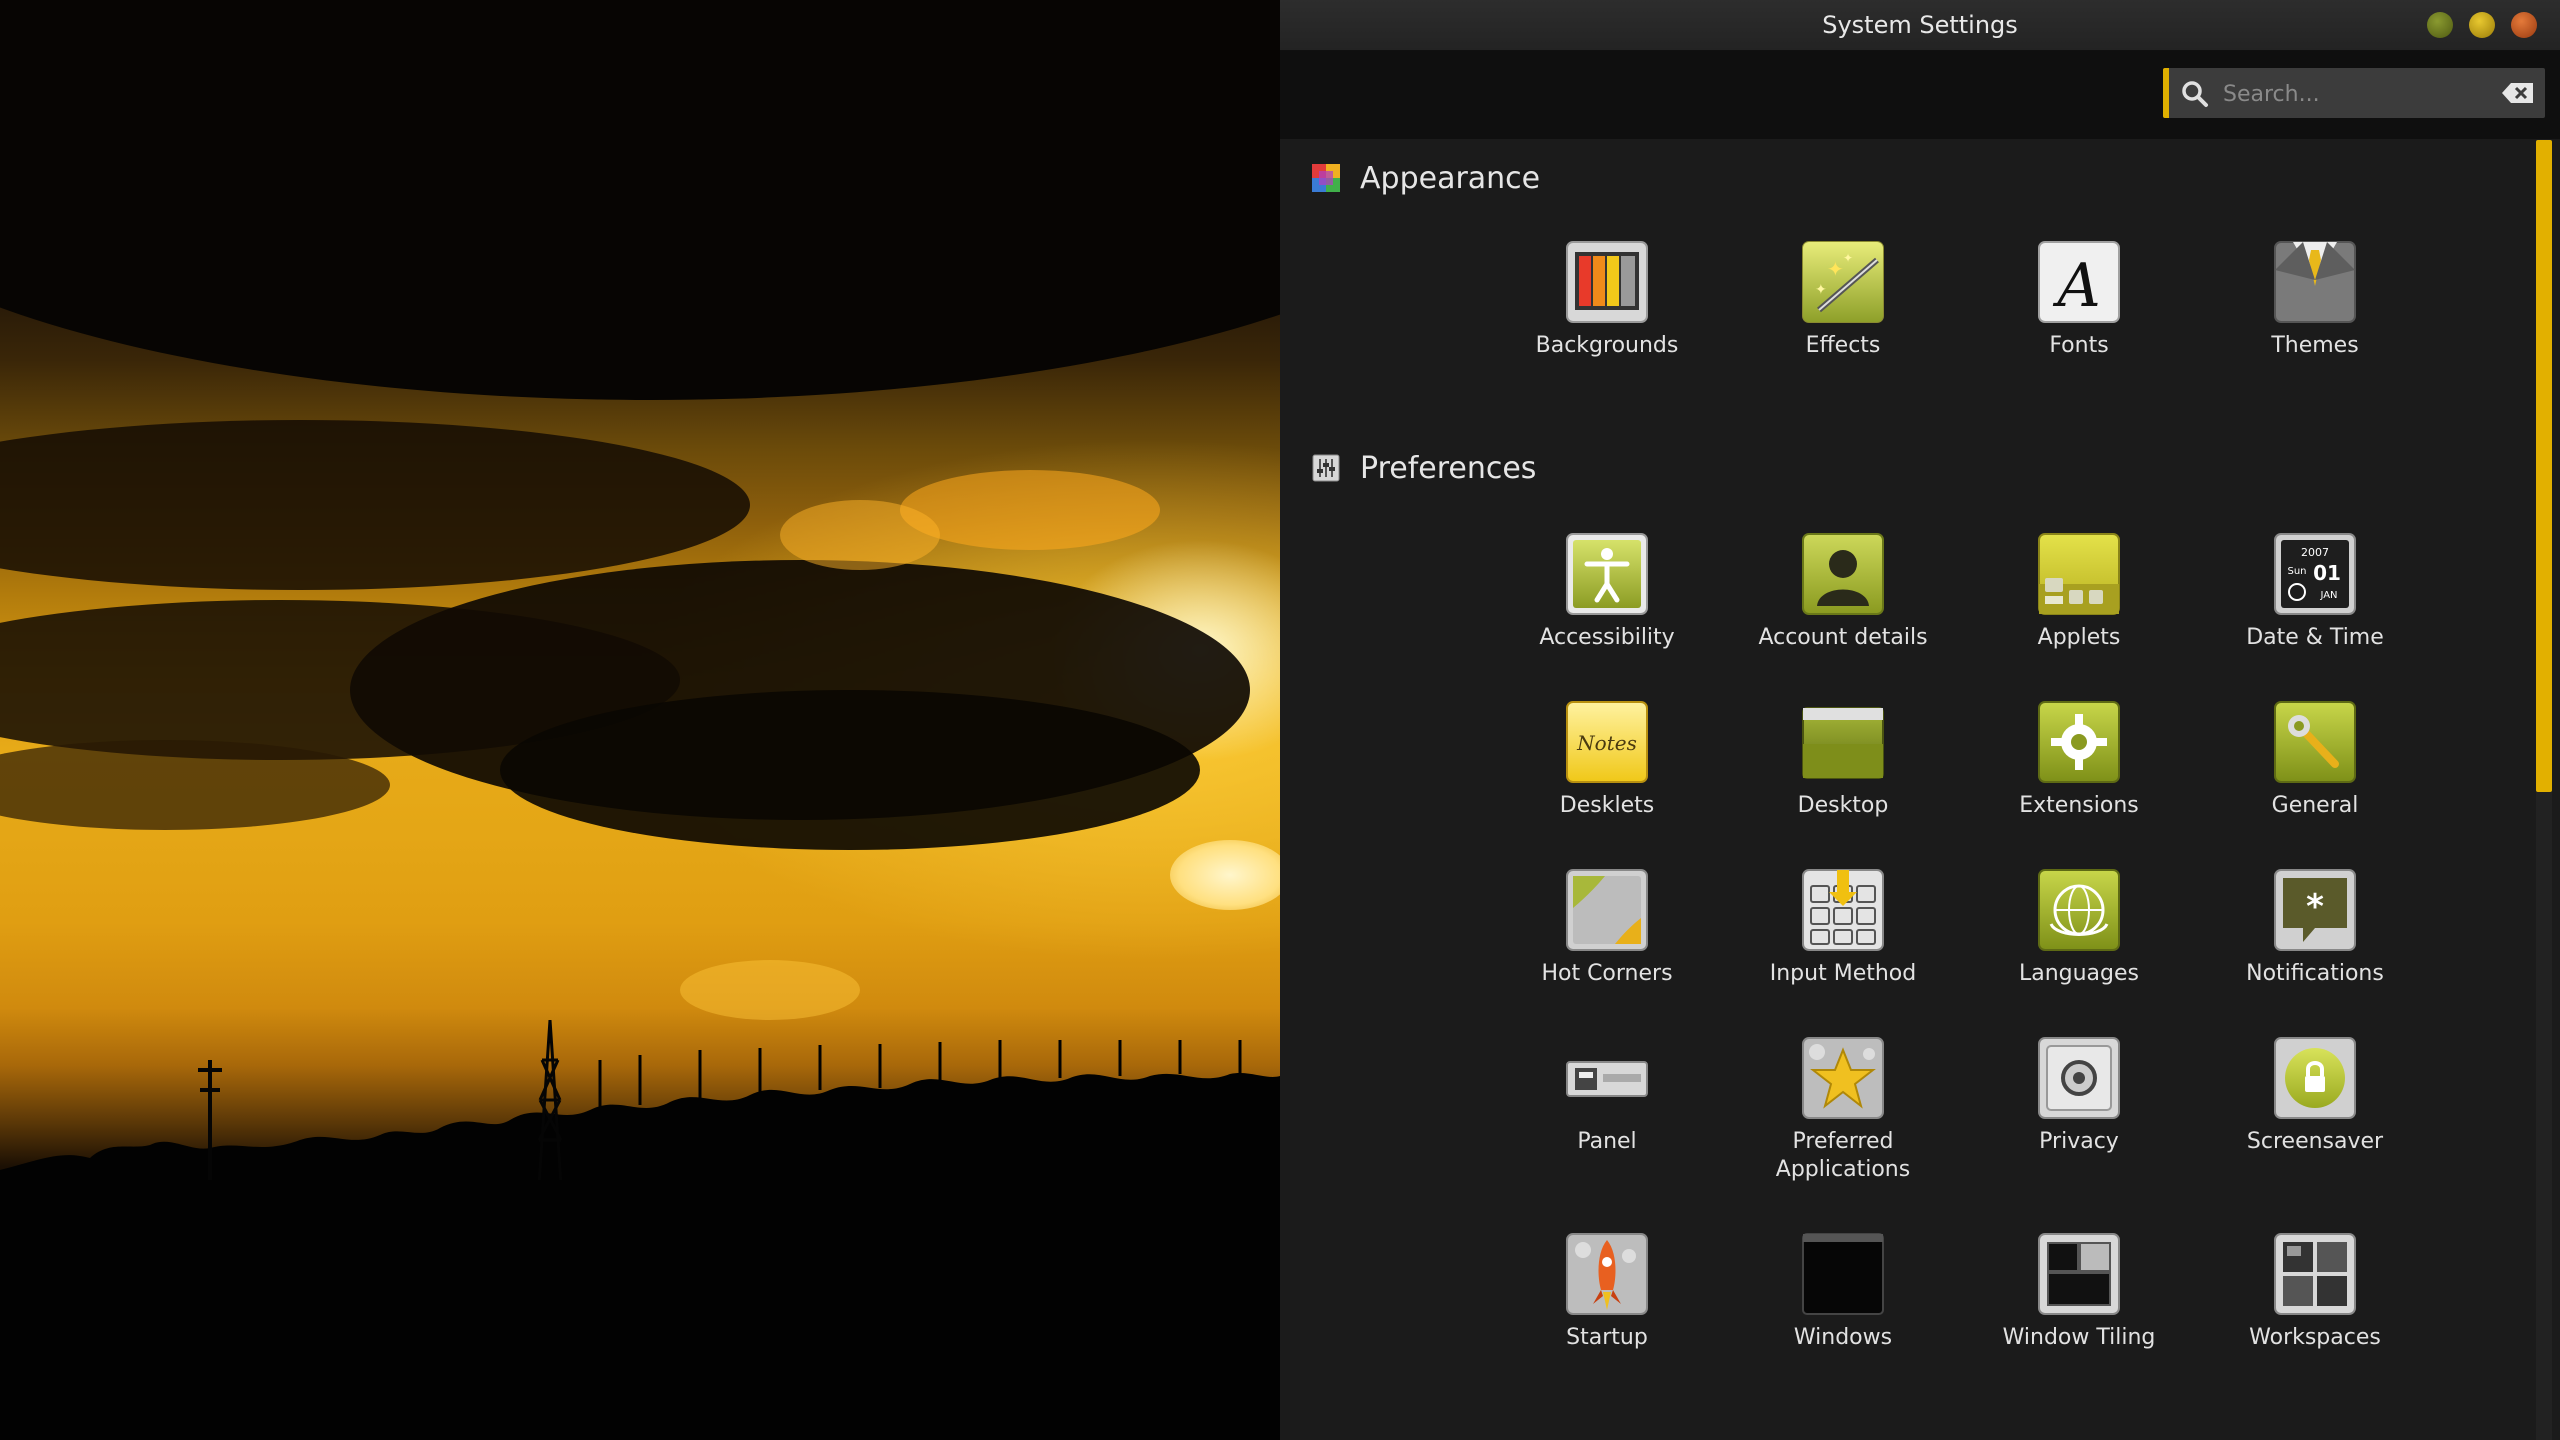  Describe the element at coordinates (2524, 25) in the screenshot. I see `close-icon` at that location.